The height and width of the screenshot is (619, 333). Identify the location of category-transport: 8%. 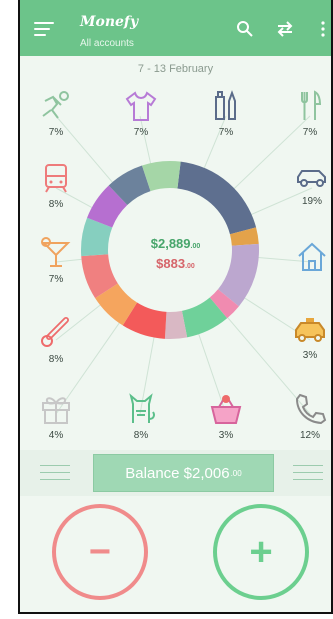
(56, 185).